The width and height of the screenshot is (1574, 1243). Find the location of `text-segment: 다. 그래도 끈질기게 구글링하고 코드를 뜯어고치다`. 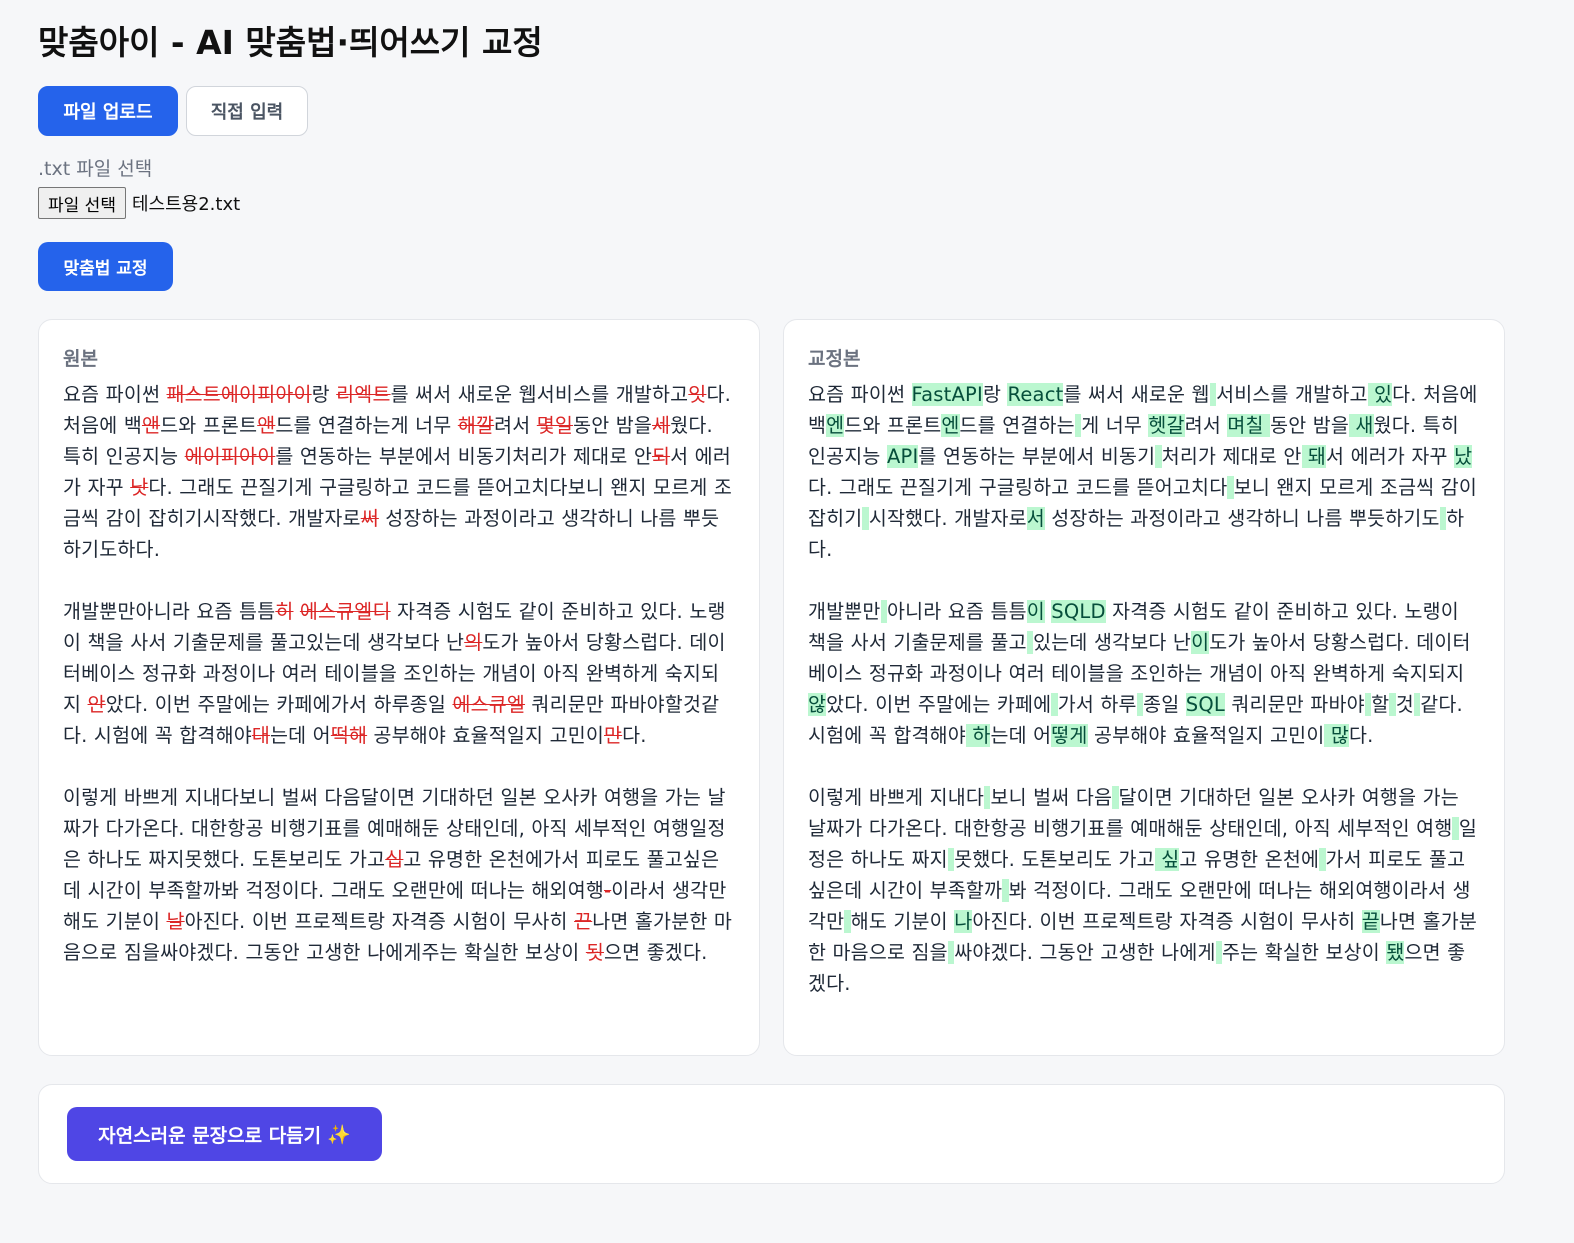

text-segment: 다. 그래도 끈질기게 구글링하고 코드를 뜯어고치다 is located at coordinates (1018, 487).